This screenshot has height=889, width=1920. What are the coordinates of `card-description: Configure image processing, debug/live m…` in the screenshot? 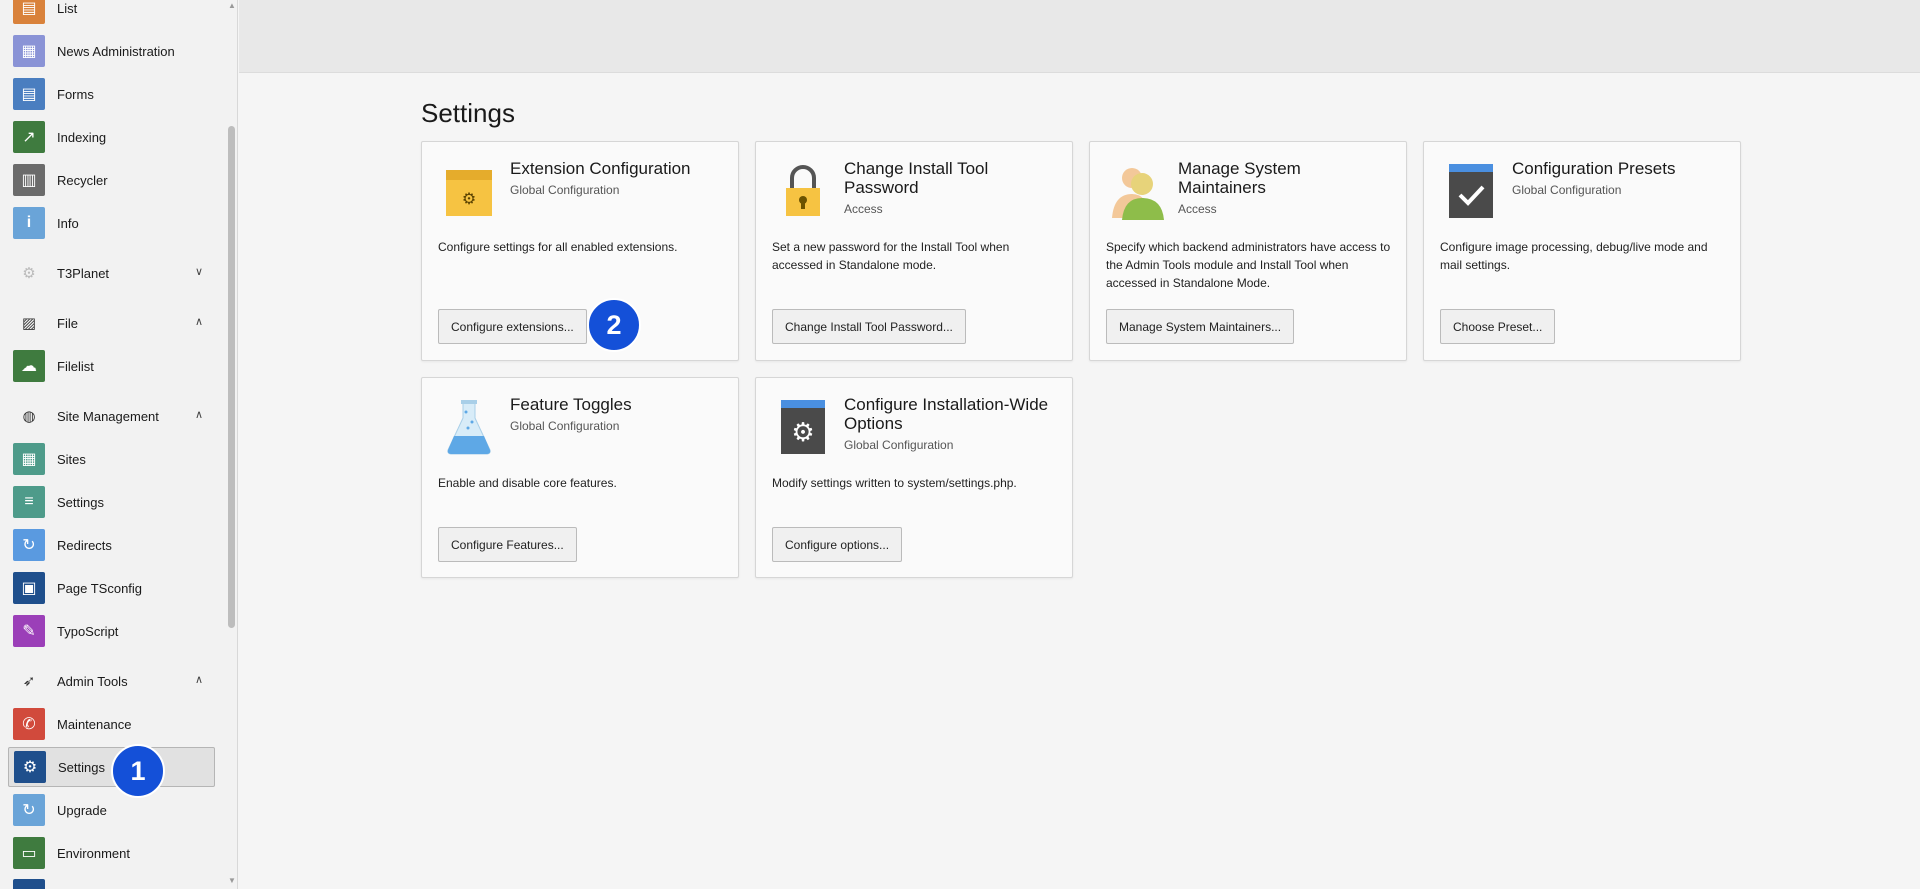 It's located at (1574, 256).